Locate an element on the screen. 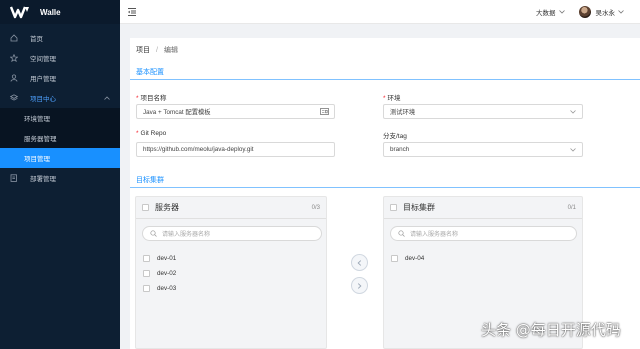 The width and height of the screenshot is (640, 349). sidebar-item-label: 部署管理 is located at coordinates (43, 179).